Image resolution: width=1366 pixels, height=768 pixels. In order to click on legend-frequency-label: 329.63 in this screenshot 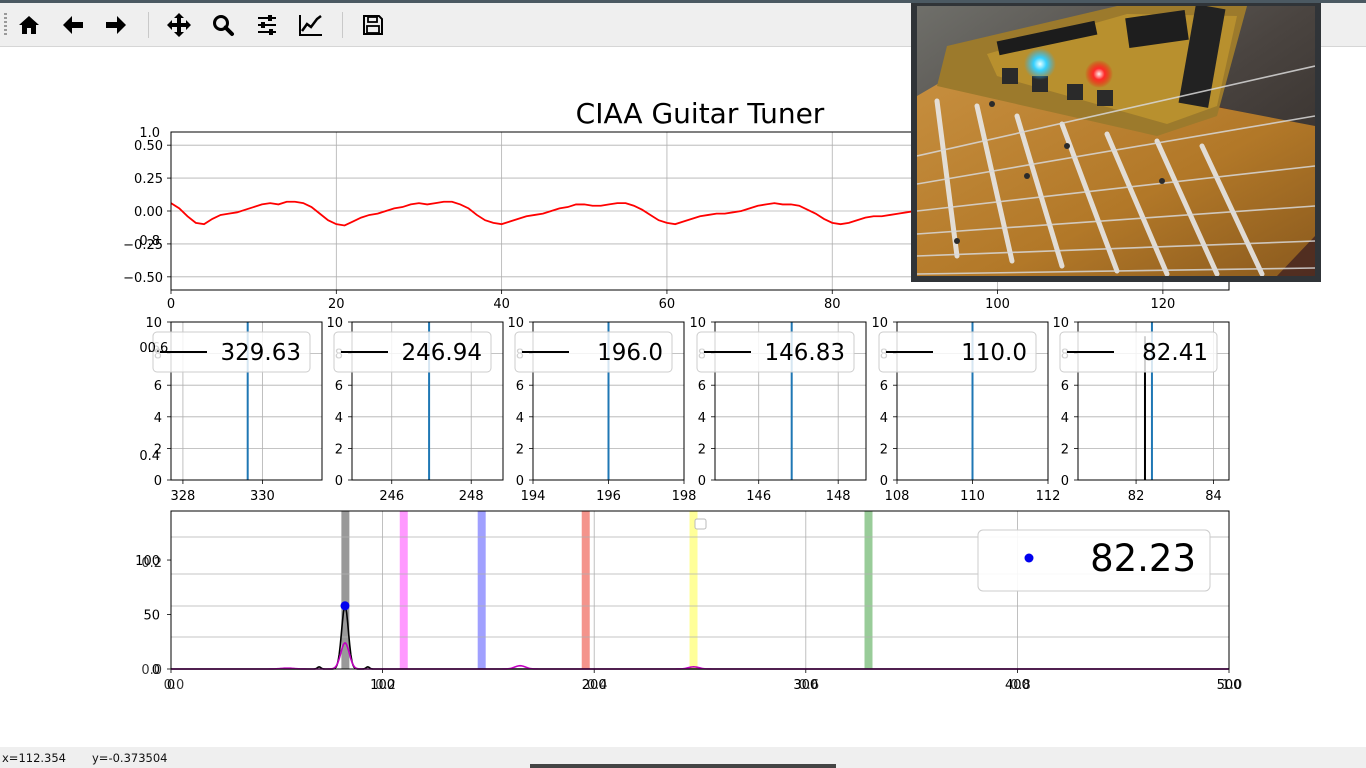, I will do `click(261, 353)`.